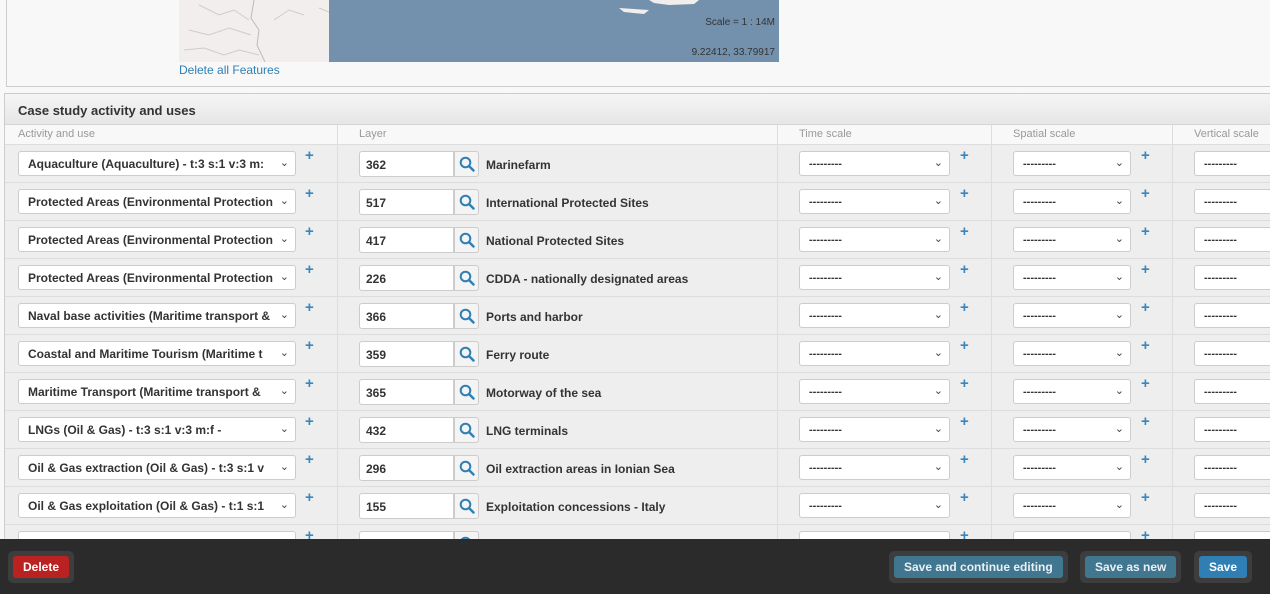 This screenshot has height=594, width=1270. What do you see at coordinates (406, 316) in the screenshot?
I see `layer-id-input: 366` at bounding box center [406, 316].